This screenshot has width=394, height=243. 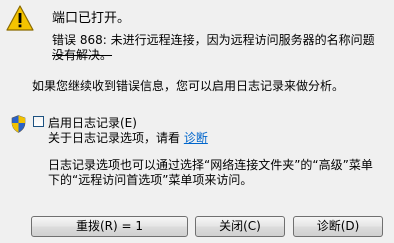 What do you see at coordinates (196, 138) in the screenshot?
I see `diagnose-link: 诊断` at bounding box center [196, 138].